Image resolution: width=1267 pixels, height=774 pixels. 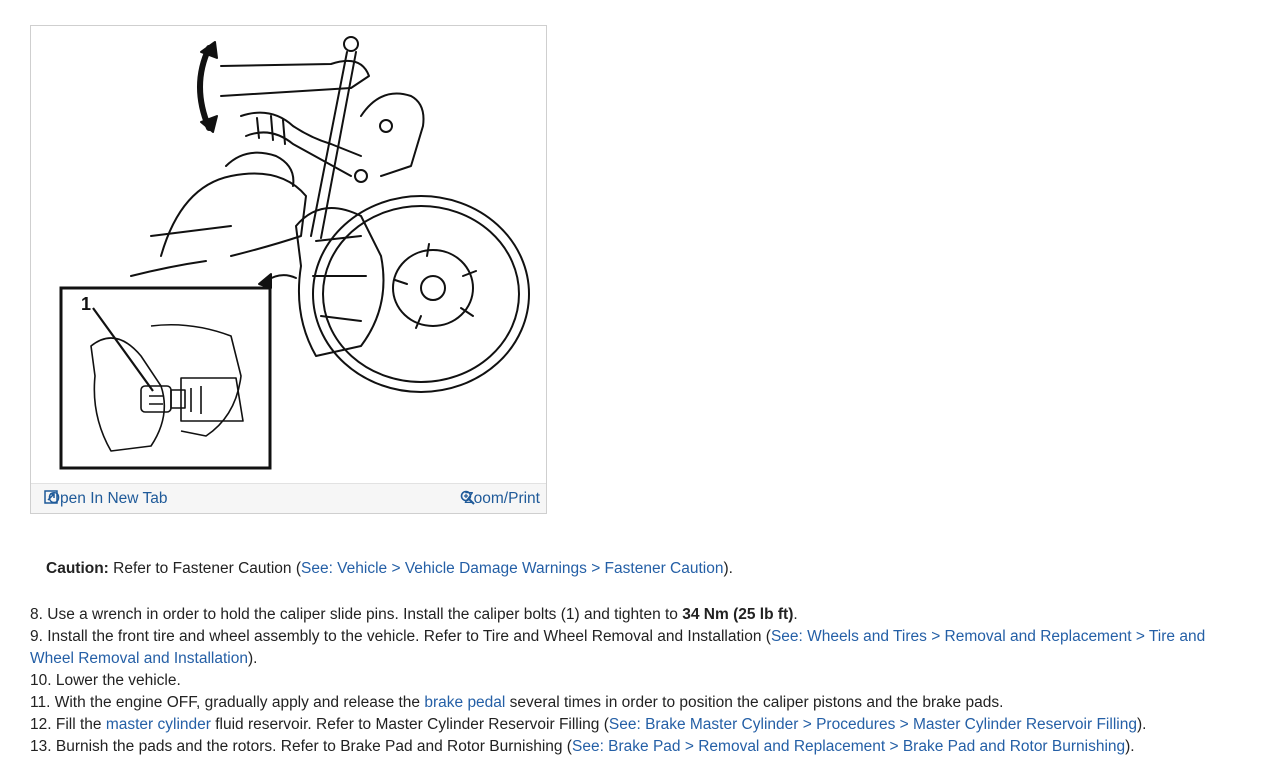 I want to click on torque-spec: 34 Nm (25 lb ft), so click(x=738, y=614).